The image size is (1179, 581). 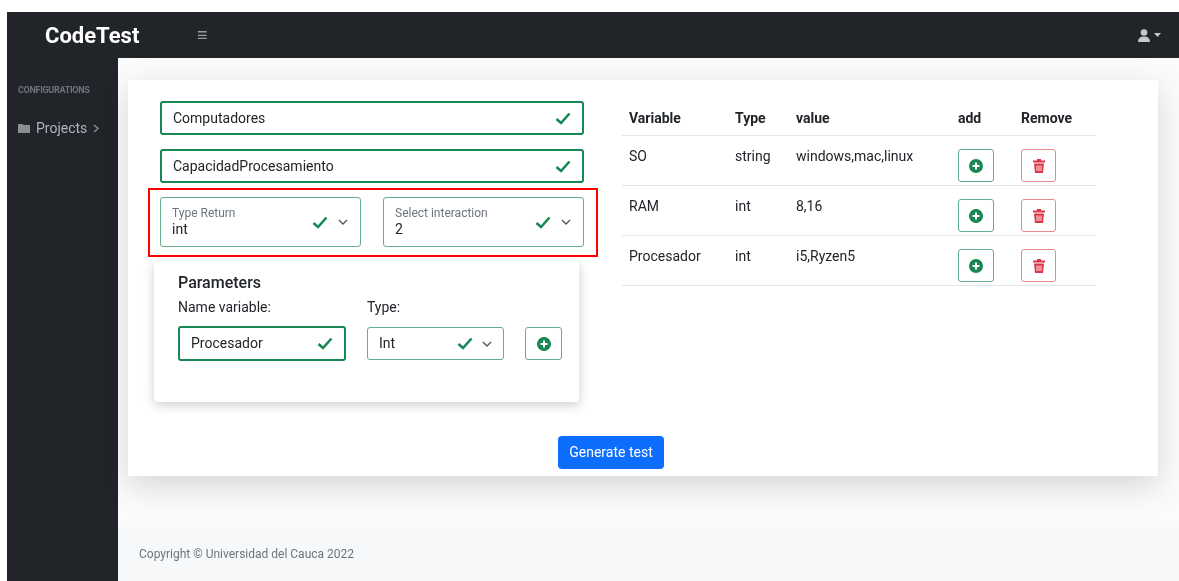 What do you see at coordinates (399, 229) in the screenshot?
I see `select-value: 2` at bounding box center [399, 229].